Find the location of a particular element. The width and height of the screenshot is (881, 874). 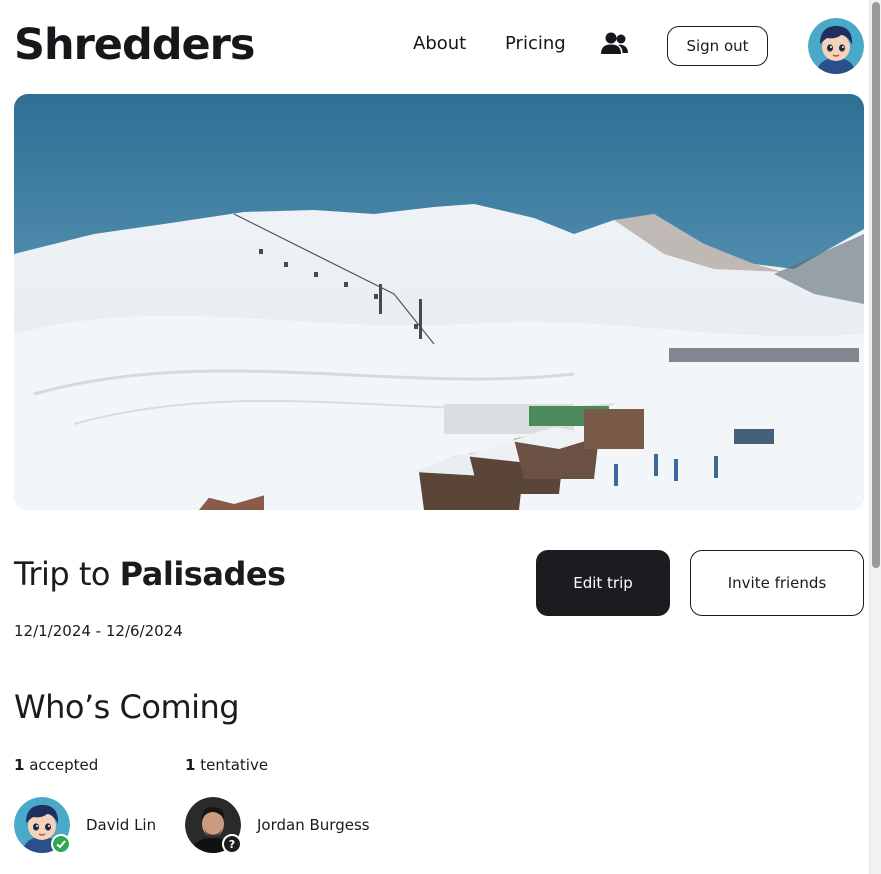

trip-title: Trip to Palisades is located at coordinates (150, 574).